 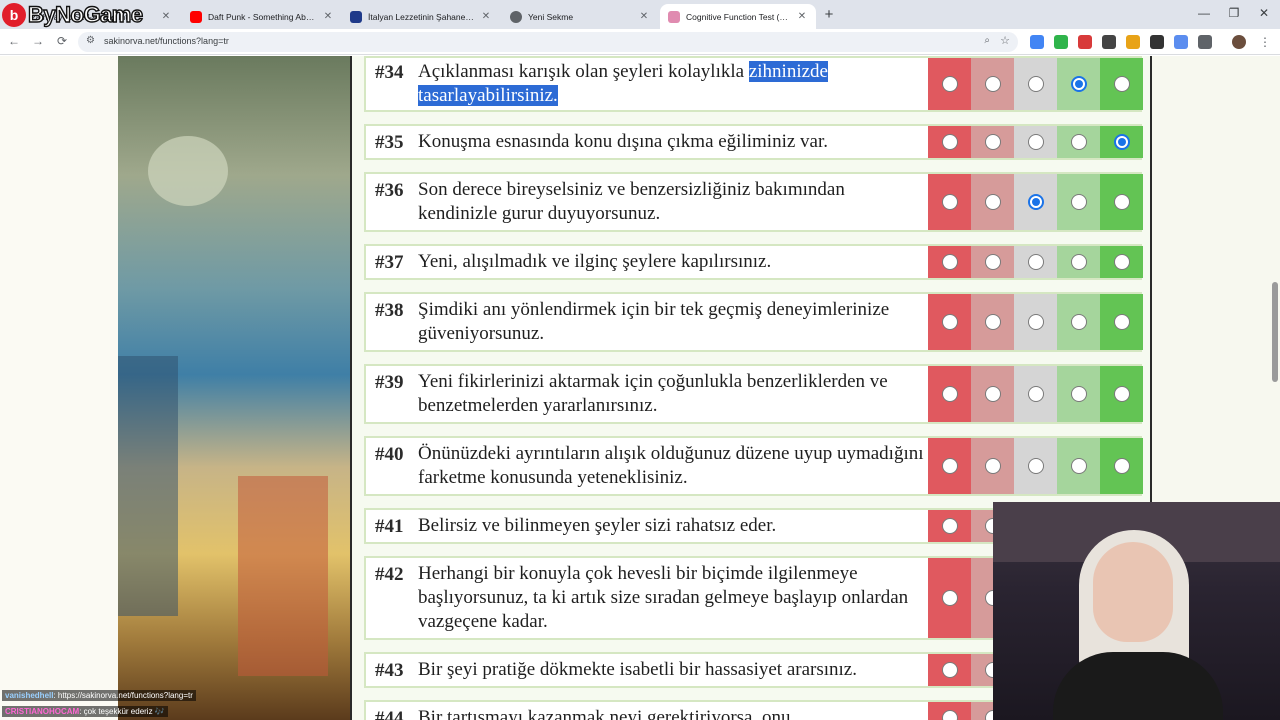 I want to click on close-window-button: ✕, so click(x=1264, y=13).